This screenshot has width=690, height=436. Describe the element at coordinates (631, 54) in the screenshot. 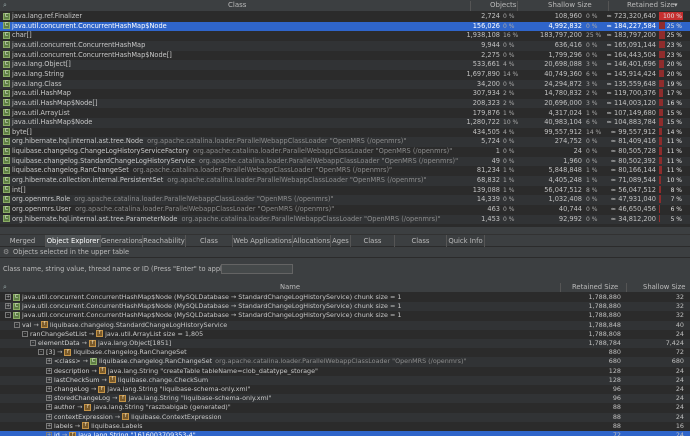

I see `retained-size: ≈ 164,443,504` at that location.